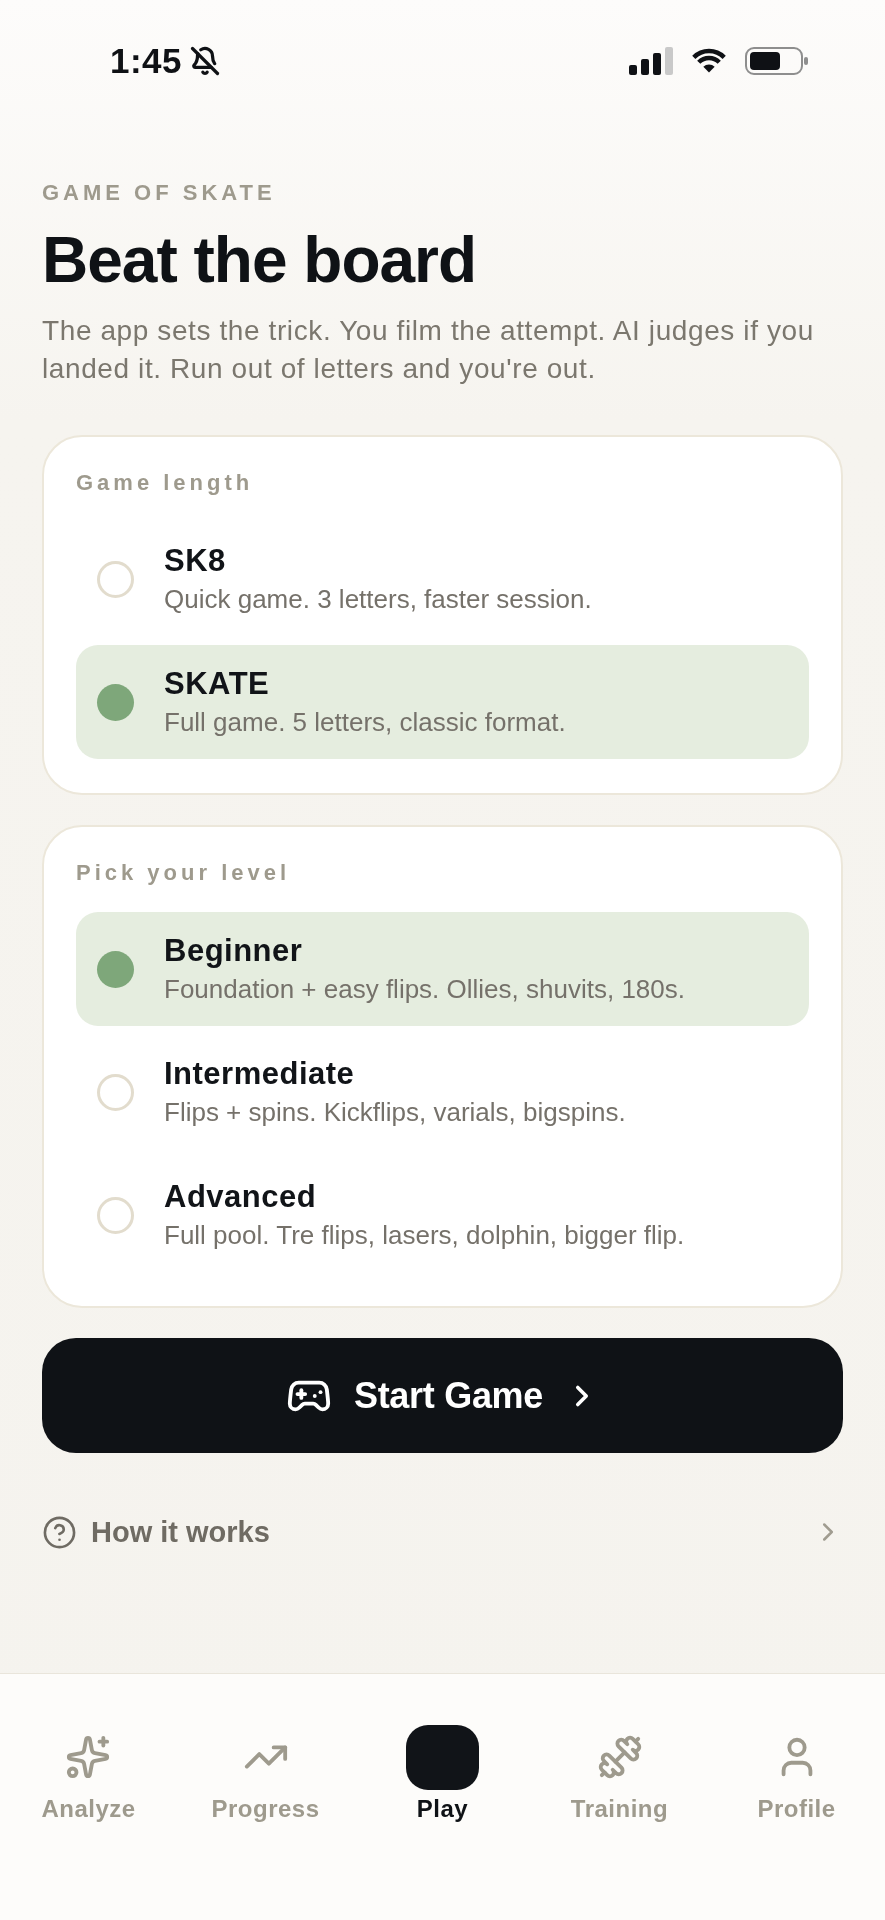 Image resolution: width=885 pixels, height=1920 pixels. What do you see at coordinates (424, 989) in the screenshot?
I see `option-description: Foundation + easy flips. Ollies, shuvits, 180s.` at bounding box center [424, 989].